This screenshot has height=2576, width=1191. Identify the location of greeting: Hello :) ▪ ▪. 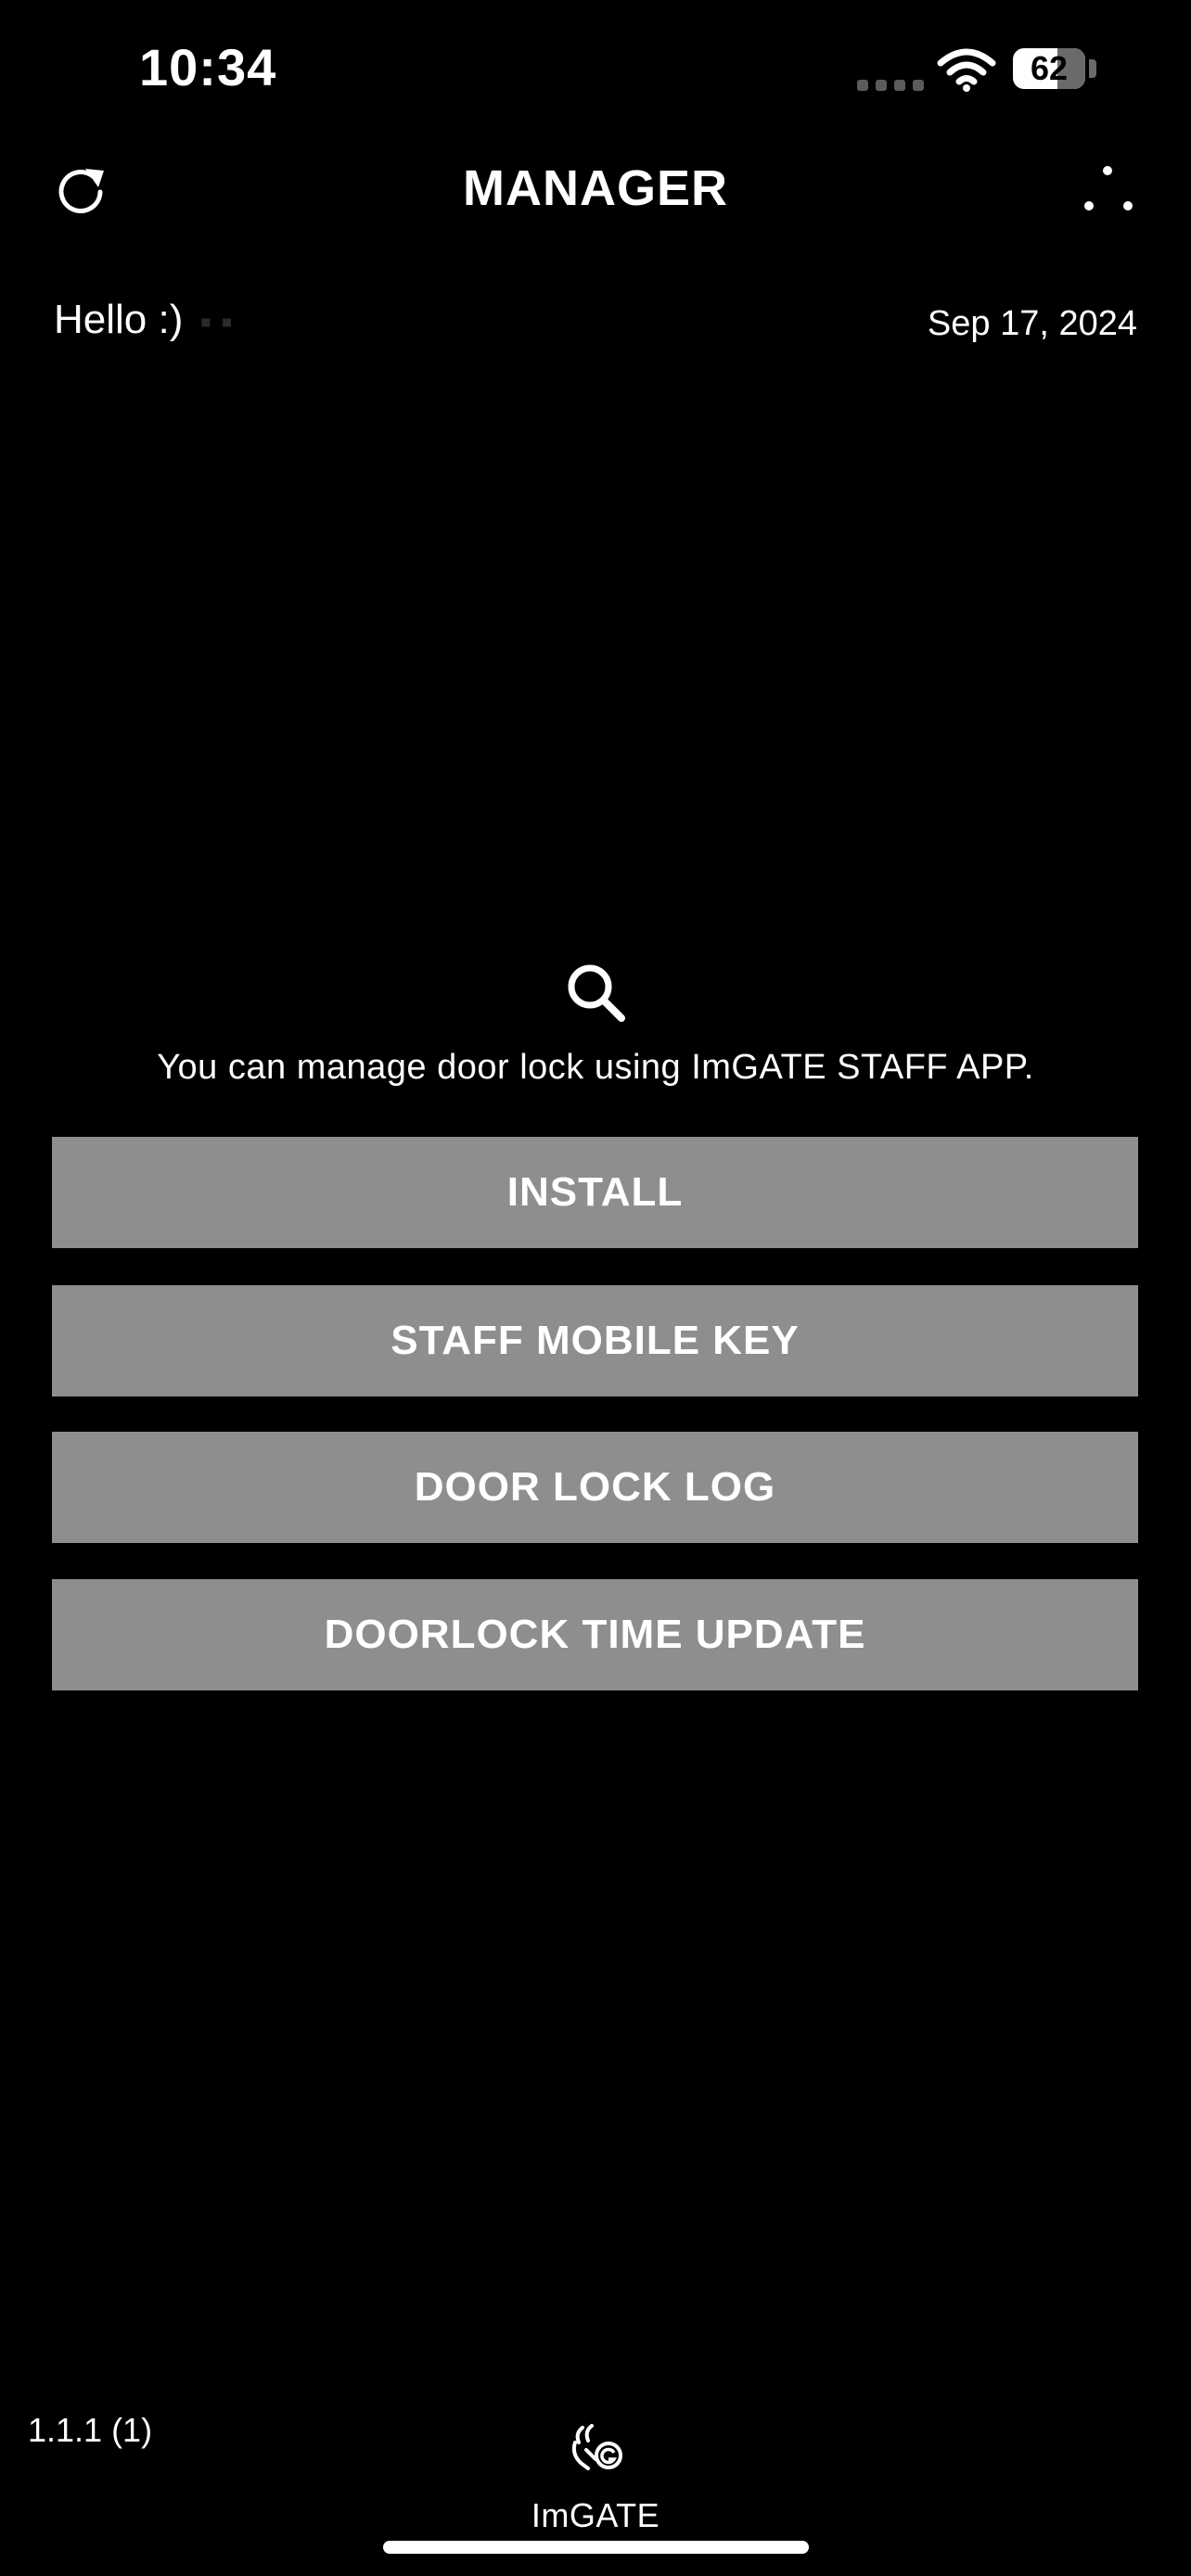
(143, 320).